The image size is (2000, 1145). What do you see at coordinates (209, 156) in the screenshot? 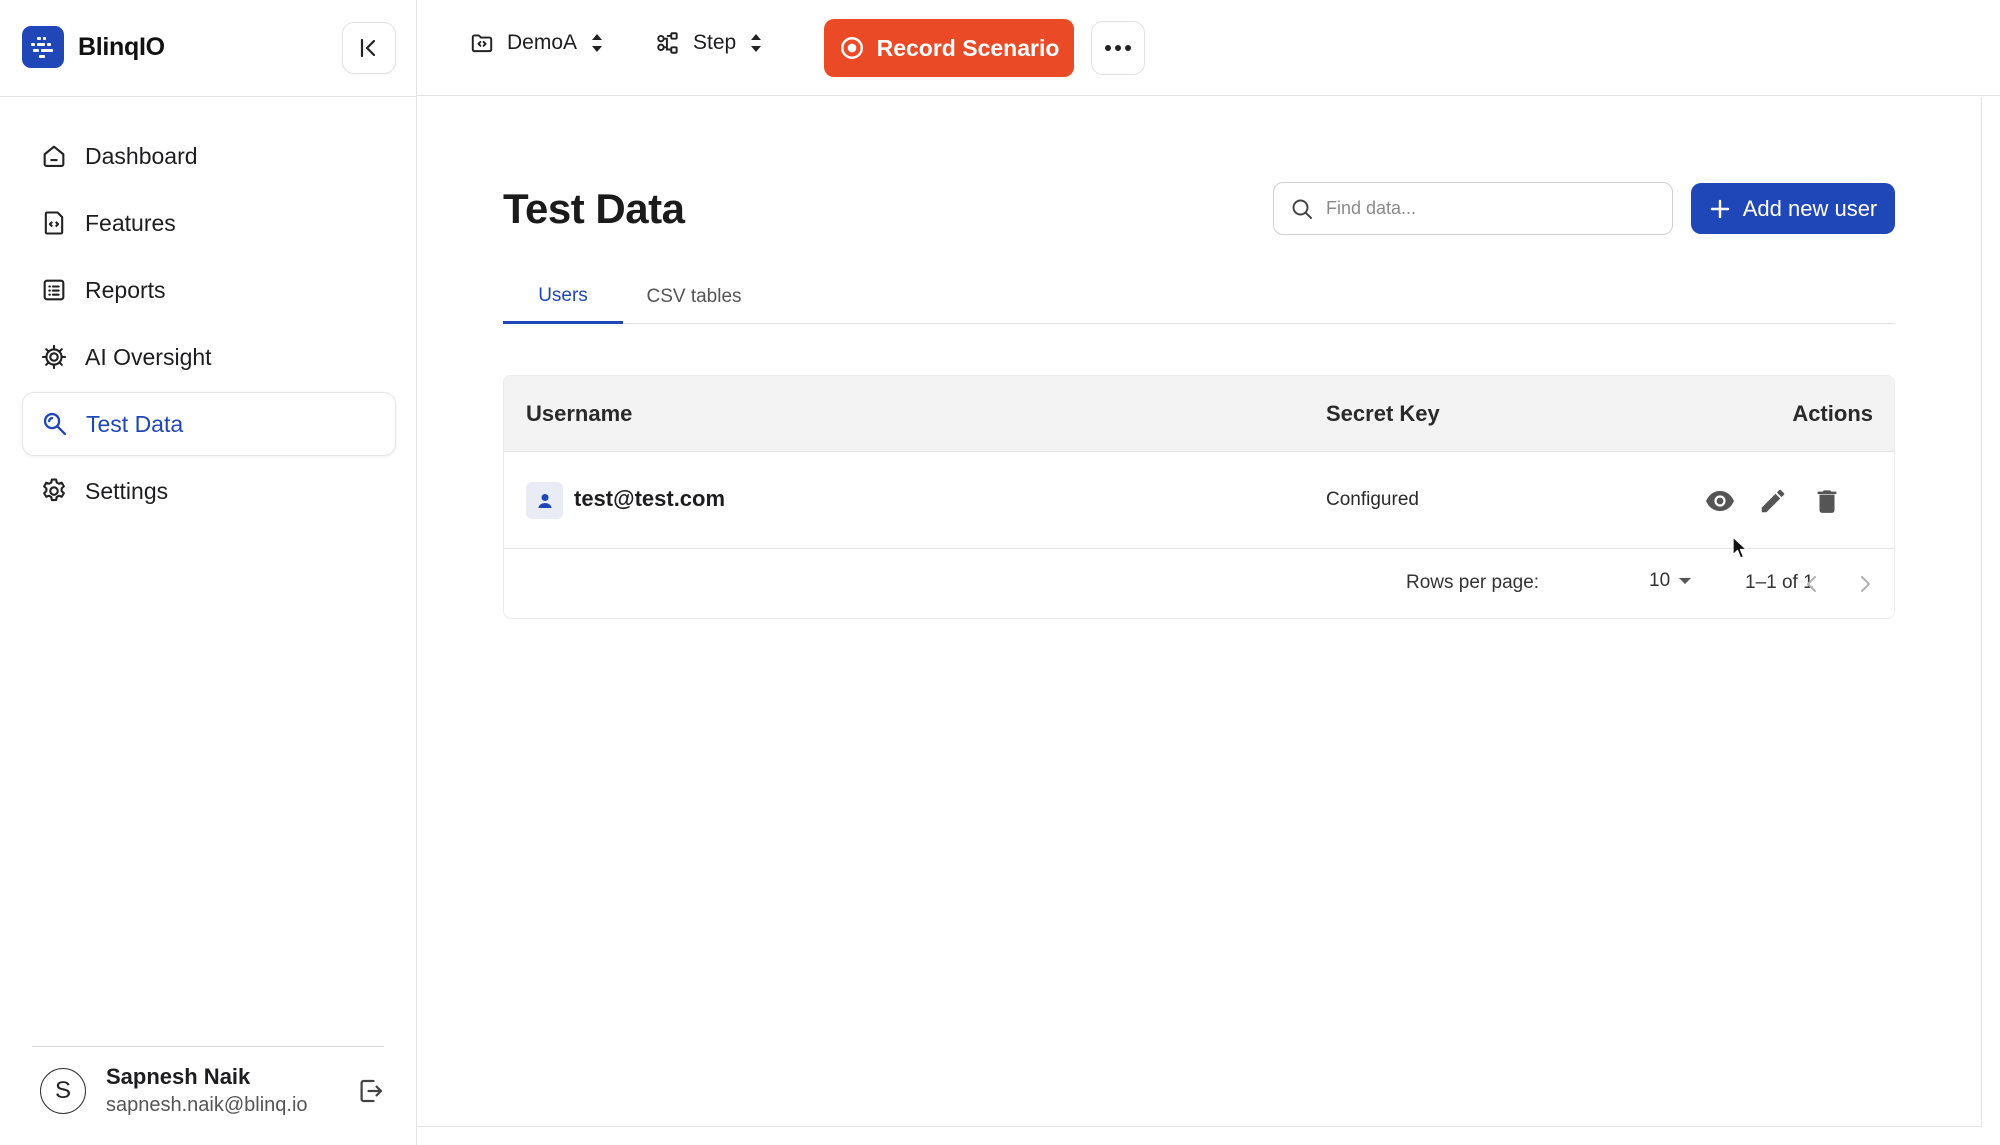
I see `sidebar-item-dashboard: Dashboard` at bounding box center [209, 156].